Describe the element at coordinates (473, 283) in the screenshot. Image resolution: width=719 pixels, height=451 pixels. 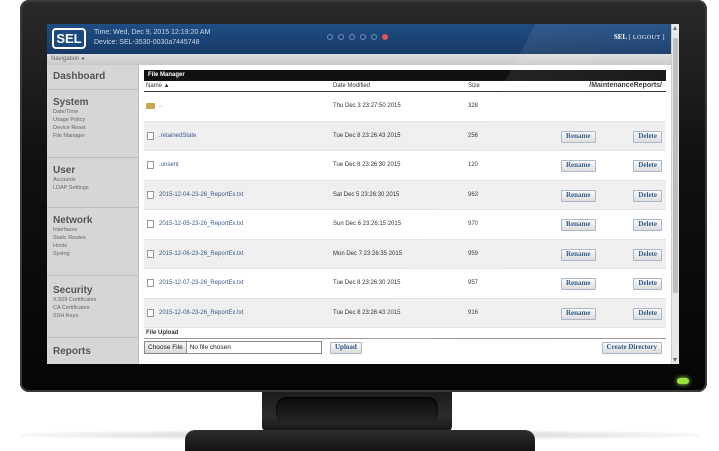
I see `file-size: 957` at that location.